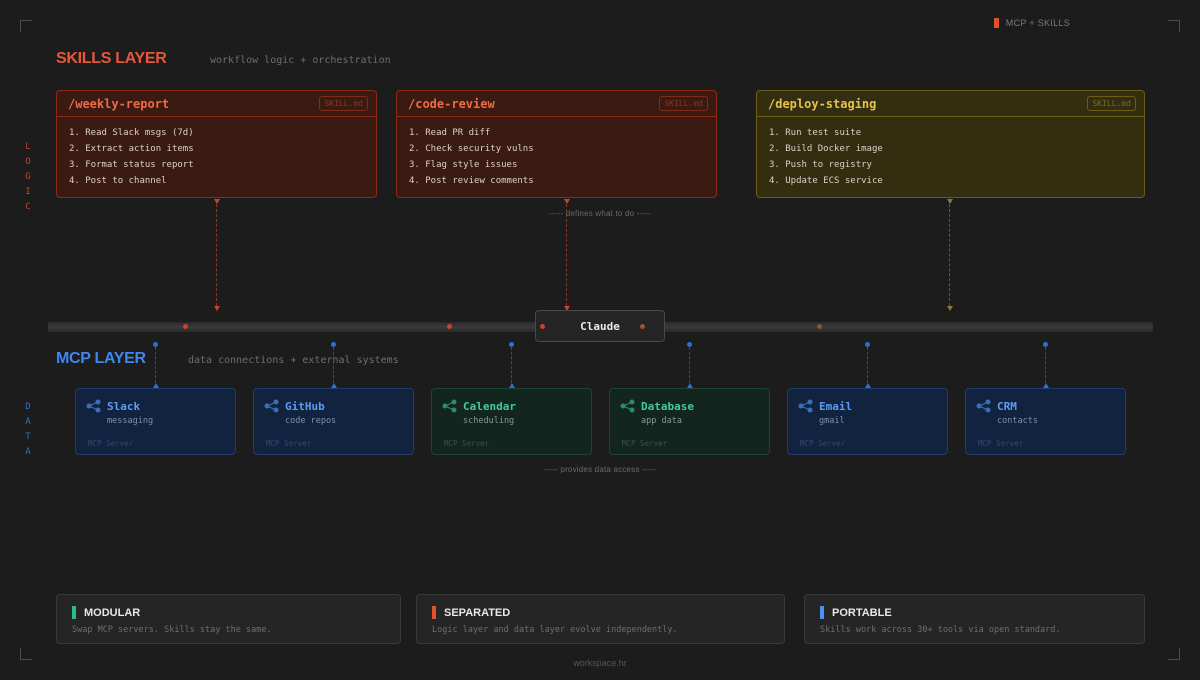 The width and height of the screenshot is (1200, 680). Describe the element at coordinates (822, 103) in the screenshot. I see `skill-name: /deploy-staging` at that location.